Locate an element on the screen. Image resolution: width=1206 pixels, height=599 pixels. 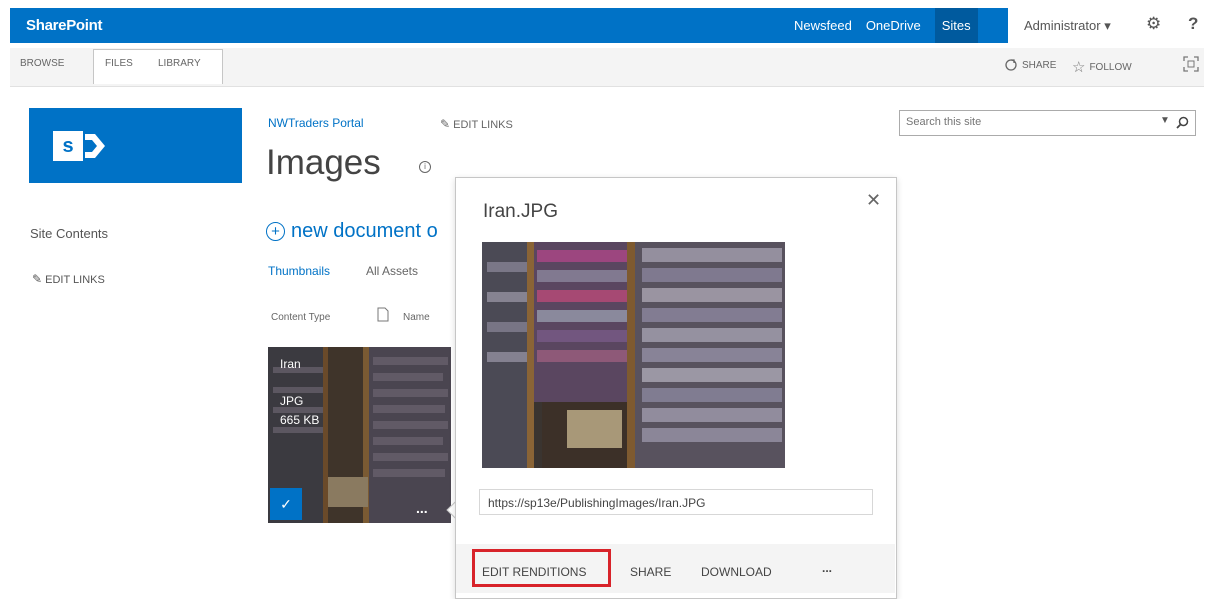
logo-arrow-icon is located at coordinates (95, 146).